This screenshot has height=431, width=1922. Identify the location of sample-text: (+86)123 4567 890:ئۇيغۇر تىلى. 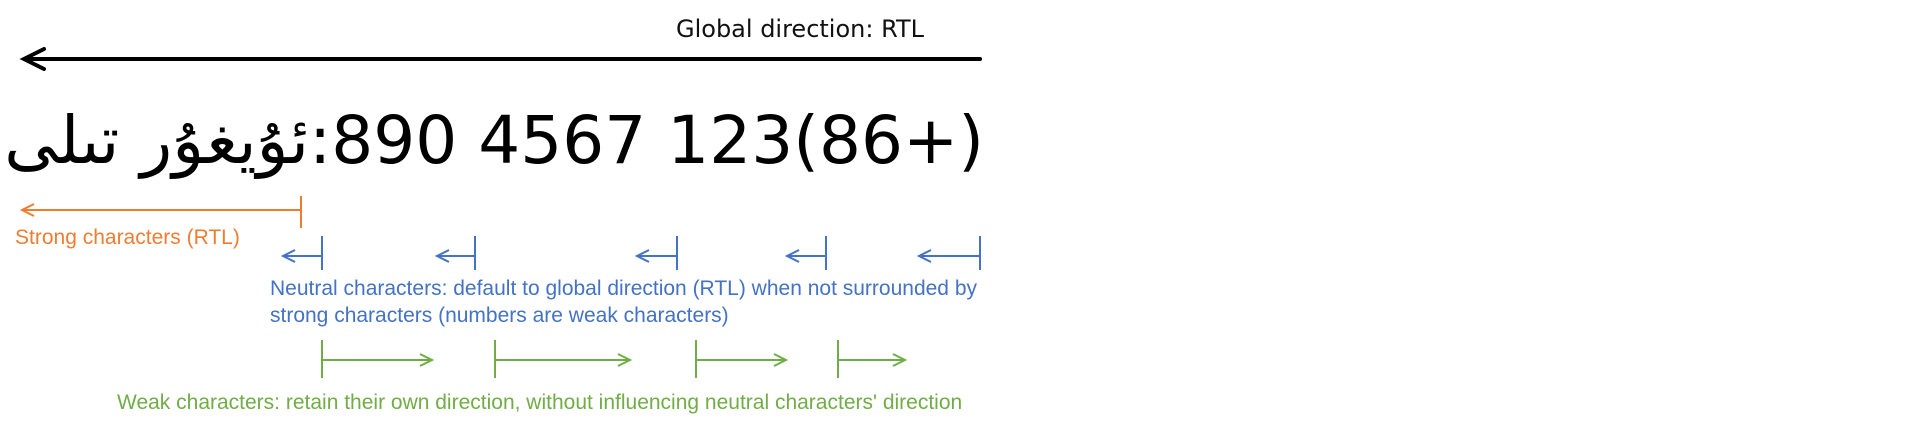
(494, 140).